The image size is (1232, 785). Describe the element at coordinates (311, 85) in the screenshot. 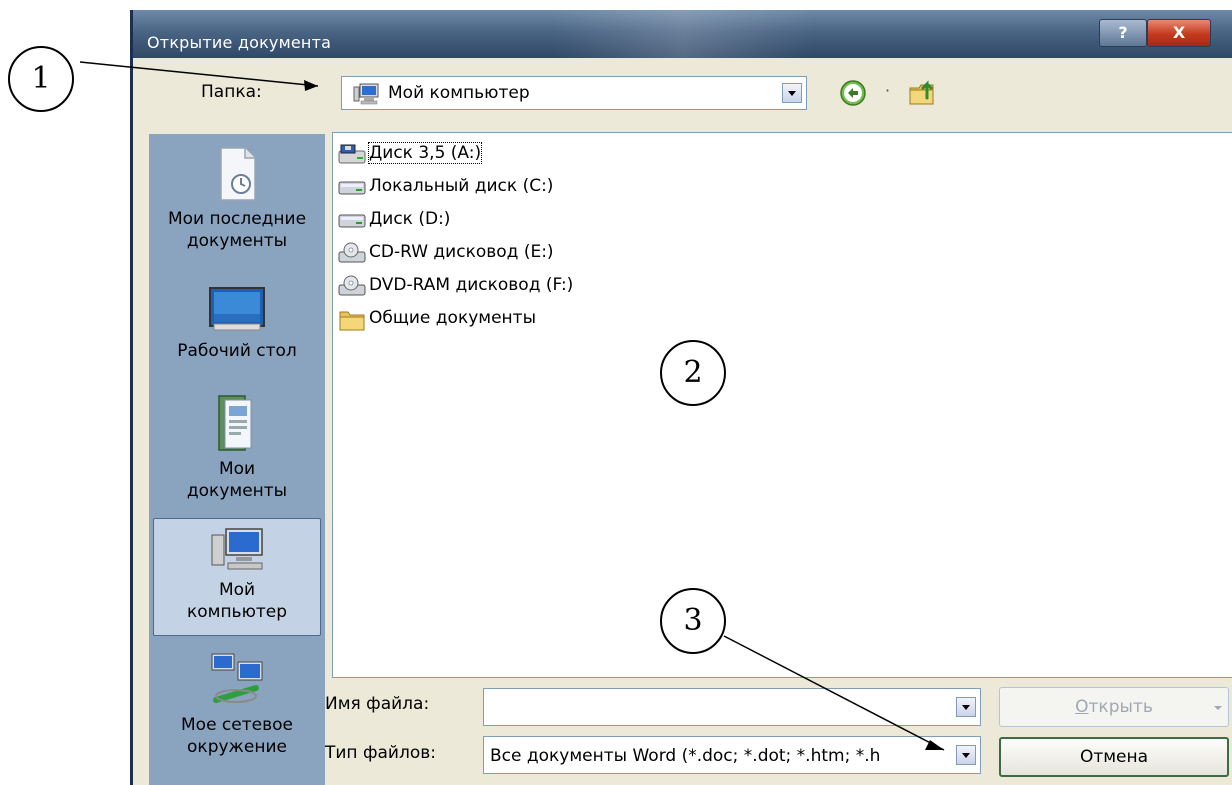

I see `callout-1-arrowhead` at that location.